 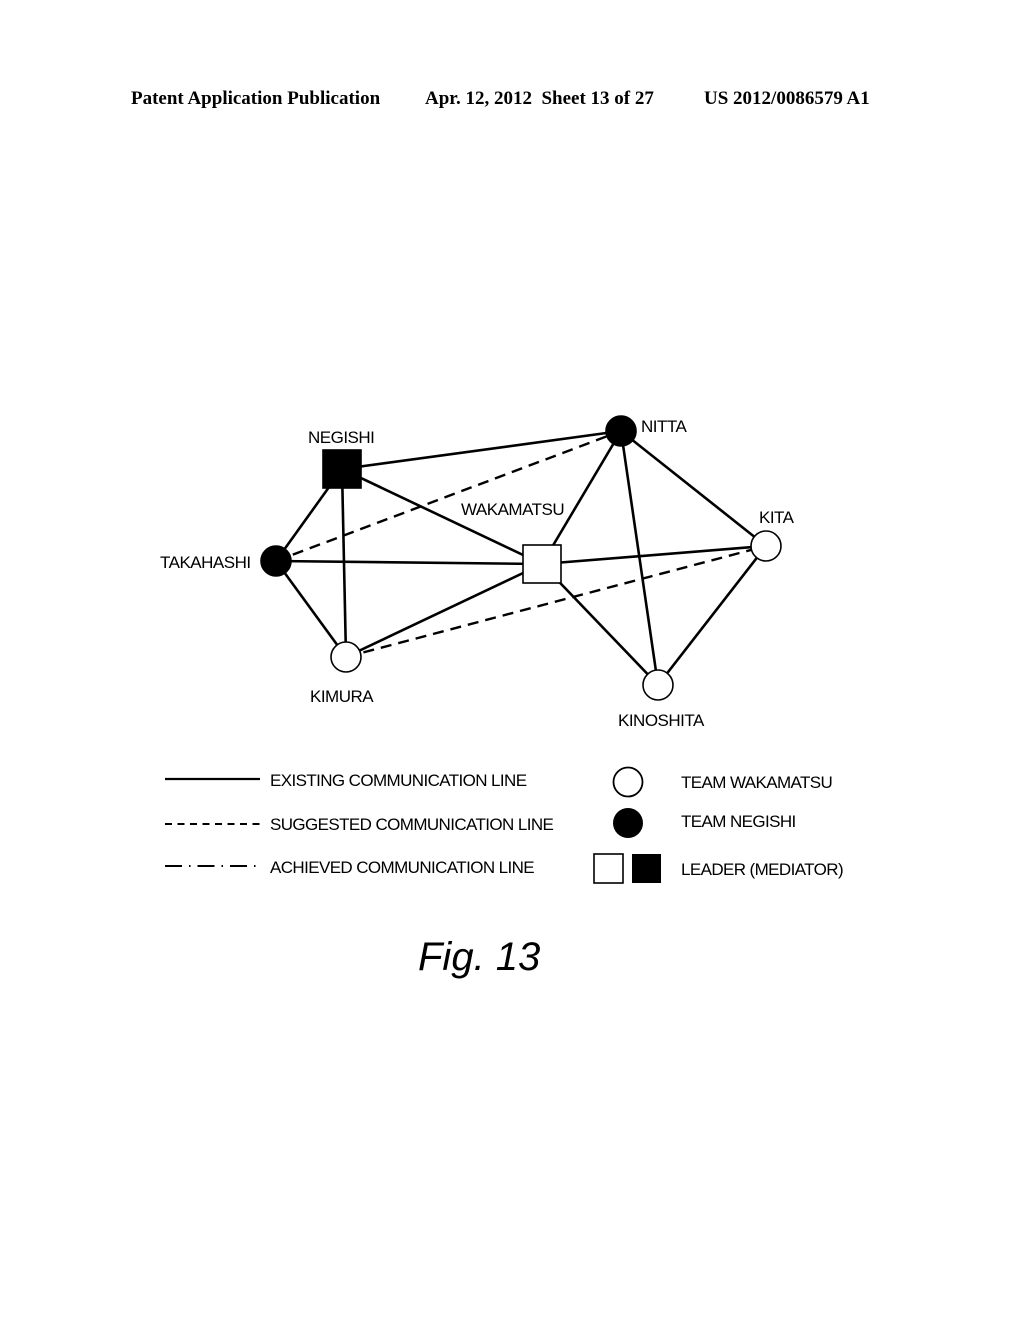 What do you see at coordinates (661, 720) in the screenshot?
I see `node-label-kinoshita: KINOSHITA` at bounding box center [661, 720].